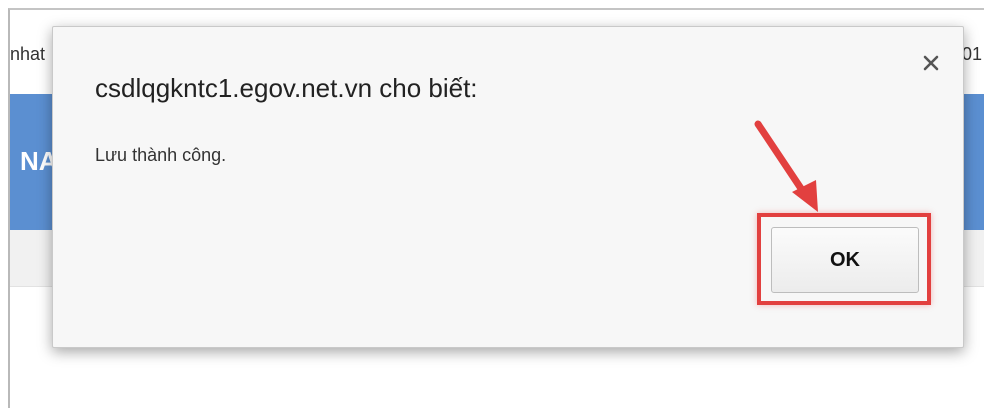  What do you see at coordinates (28, 54) in the screenshot?
I see `background-left-text: nhat` at bounding box center [28, 54].